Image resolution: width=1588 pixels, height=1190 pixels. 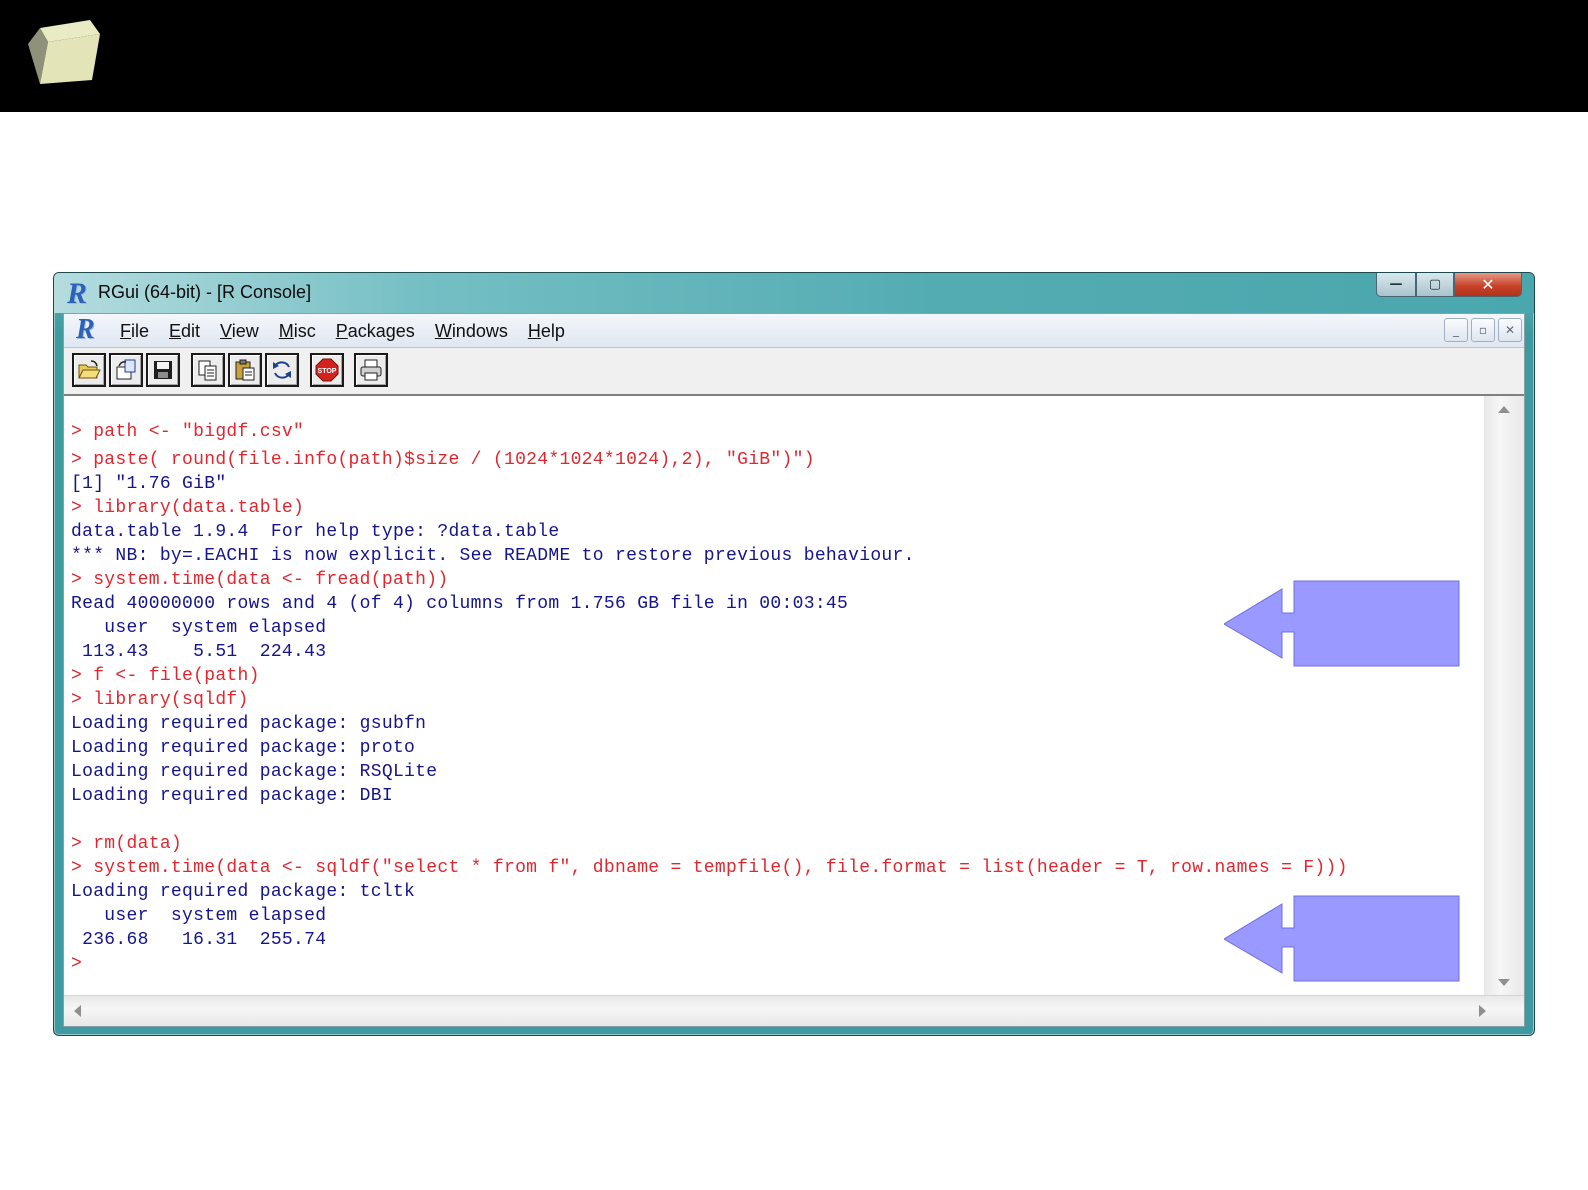 I want to click on console-output-line: Loading required package: DBI, so click(x=232, y=796).